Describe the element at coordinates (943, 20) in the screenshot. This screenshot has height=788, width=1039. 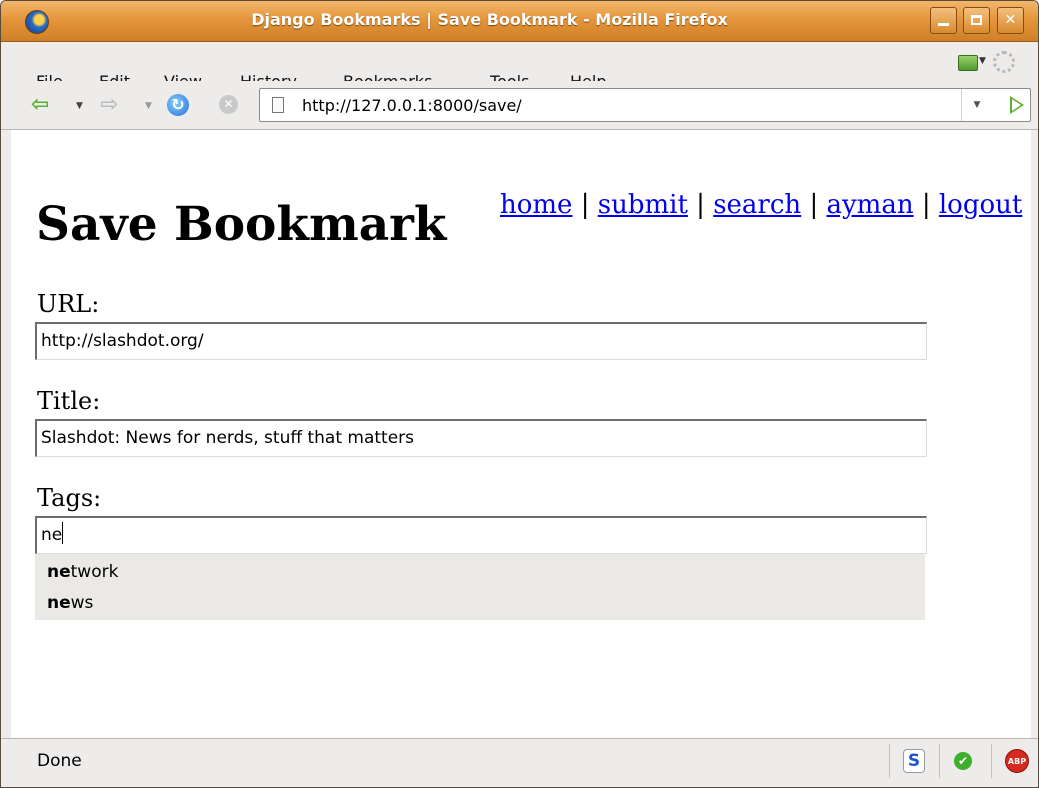
I see `minimize-button` at that location.